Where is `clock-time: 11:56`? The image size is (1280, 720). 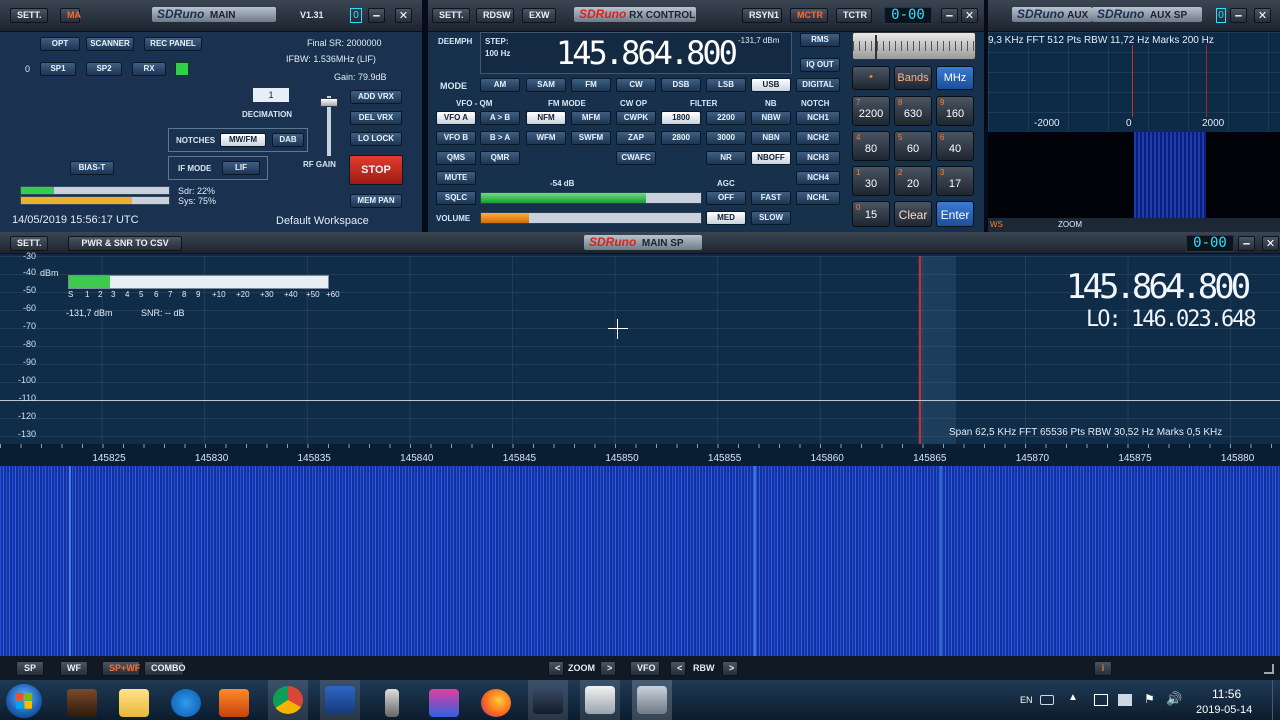 clock-time: 11:56 is located at coordinates (1226, 694).